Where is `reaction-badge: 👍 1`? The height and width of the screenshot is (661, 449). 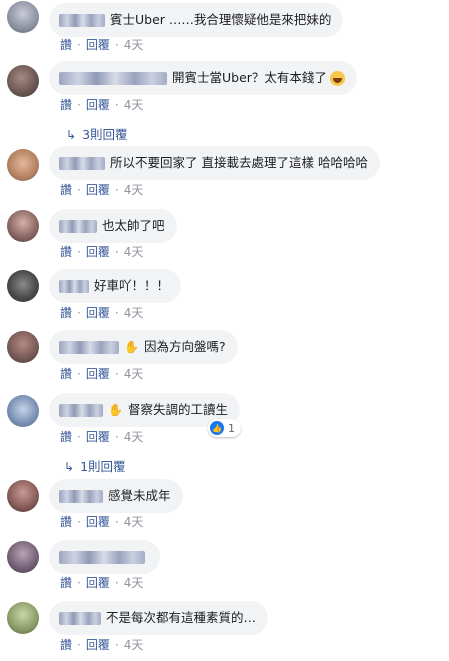
reaction-badge: 👍 1 is located at coordinates (224, 428).